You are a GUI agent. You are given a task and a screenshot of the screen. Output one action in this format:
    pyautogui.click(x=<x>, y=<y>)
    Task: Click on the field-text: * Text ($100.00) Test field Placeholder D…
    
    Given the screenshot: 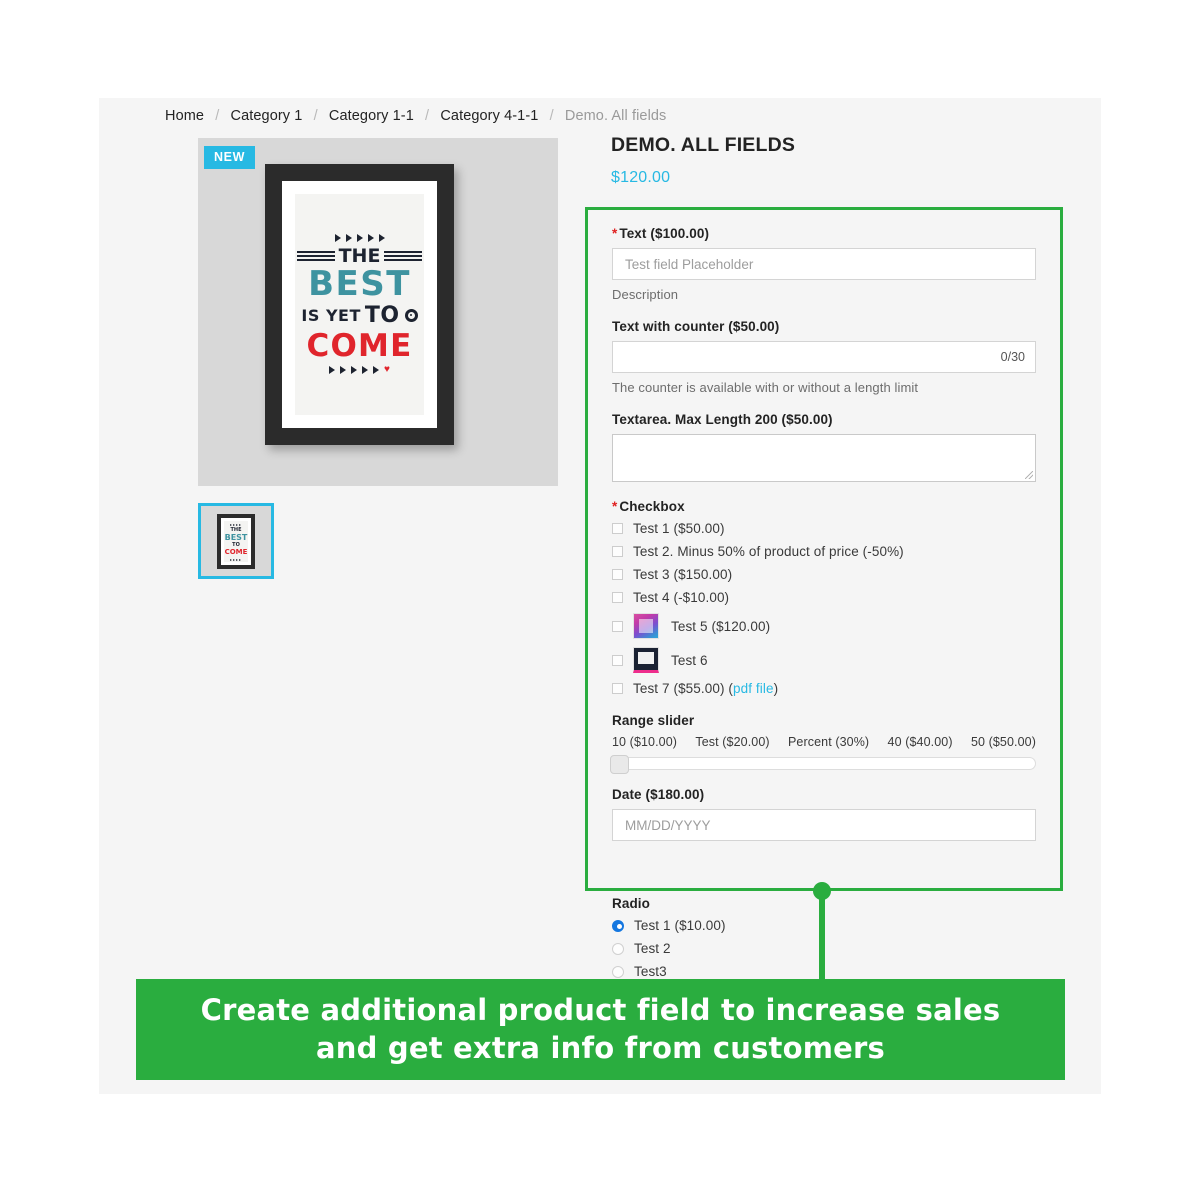 What is the action you would take?
    pyautogui.click(x=824, y=264)
    